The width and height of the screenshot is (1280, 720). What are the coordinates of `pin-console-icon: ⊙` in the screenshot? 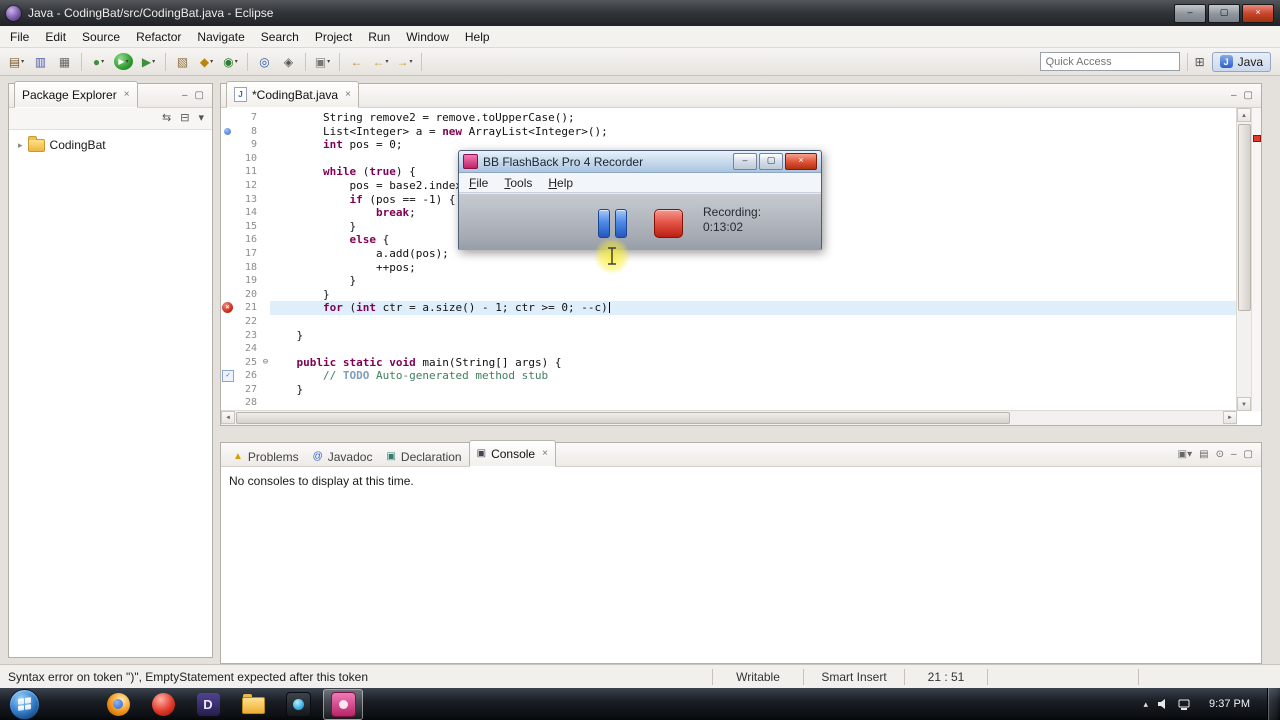 It's located at (1220, 454).